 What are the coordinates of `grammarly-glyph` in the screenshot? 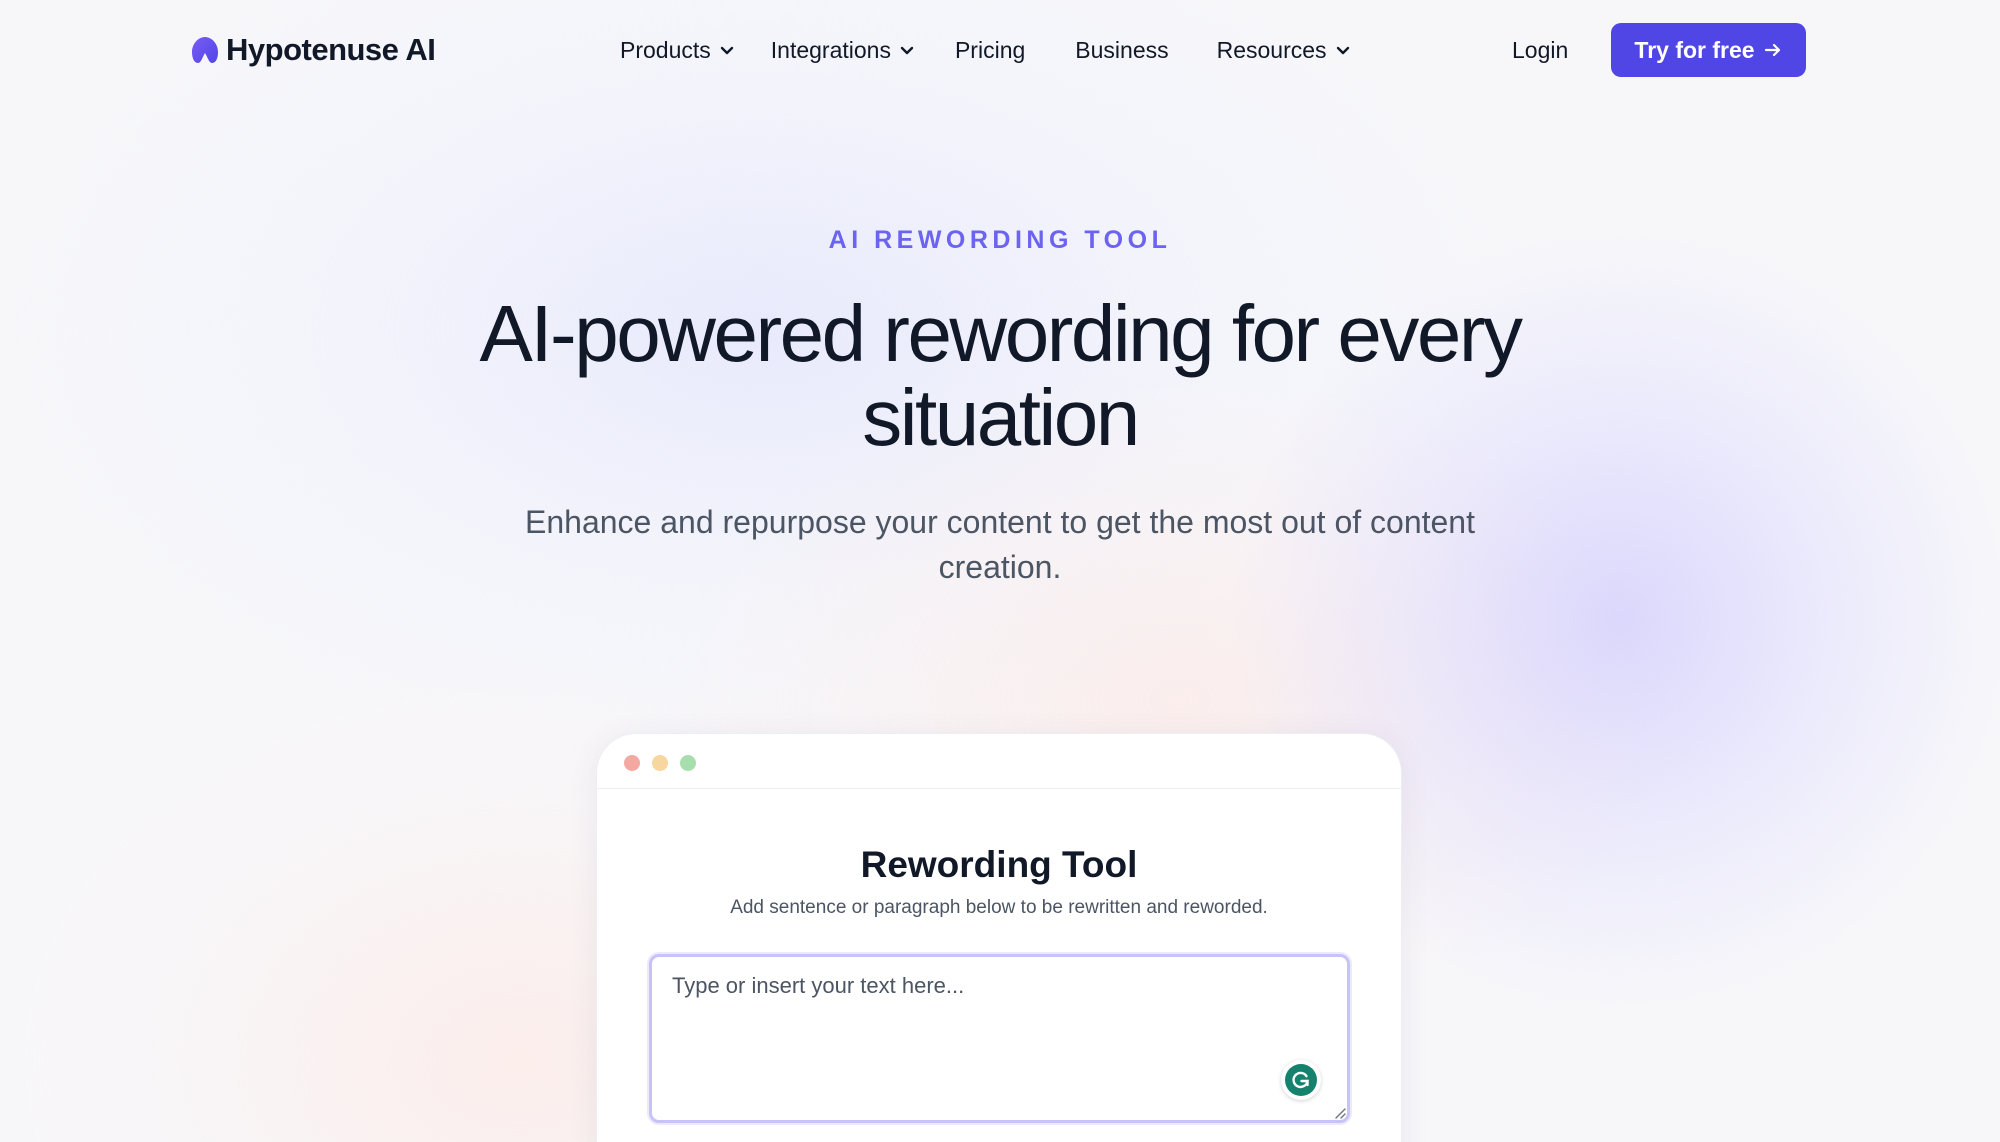 It's located at (1300, 1080).